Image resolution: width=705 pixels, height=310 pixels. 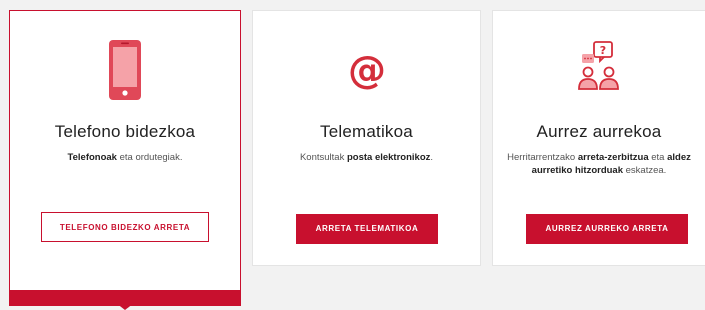 I want to click on card-description: Telefonoak eta ordutegiak., so click(x=125, y=158).